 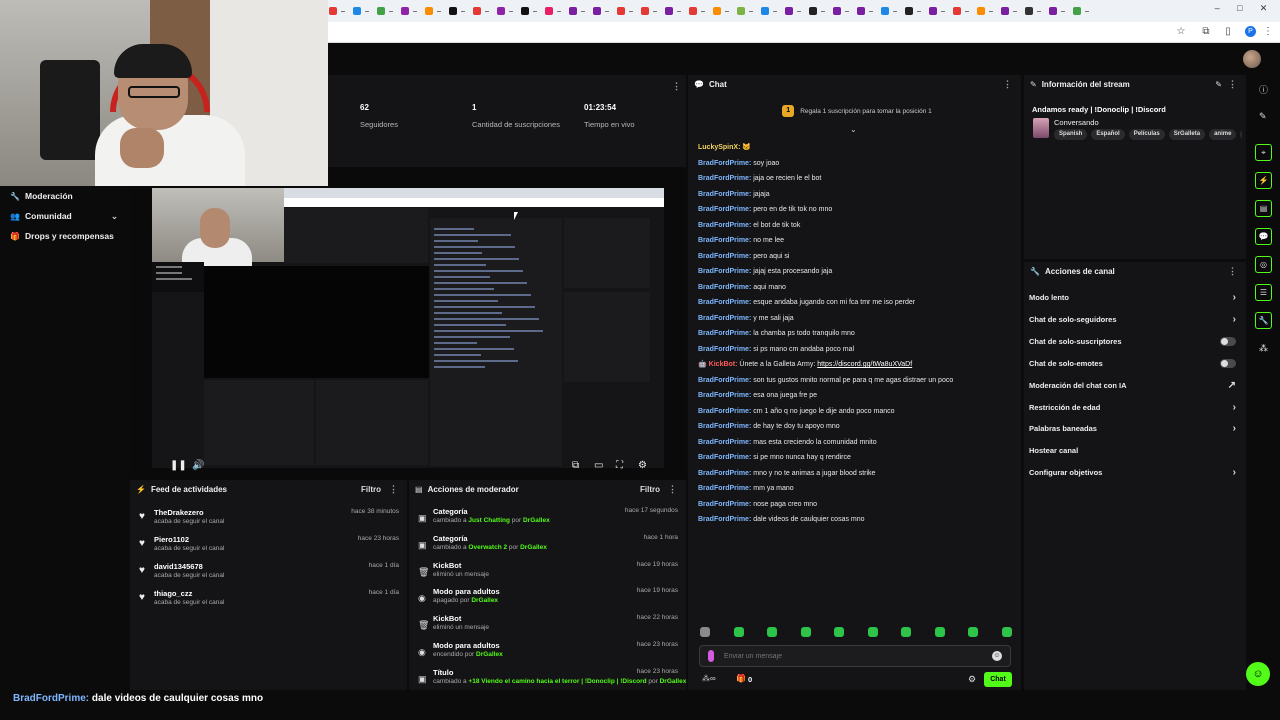 What do you see at coordinates (998, 679) in the screenshot?
I see `chat-send-button: Chat` at bounding box center [998, 679].